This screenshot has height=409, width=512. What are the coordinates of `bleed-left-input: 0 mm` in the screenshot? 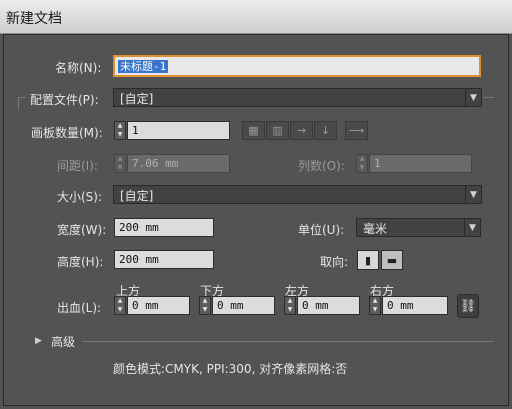 It's located at (328, 305).